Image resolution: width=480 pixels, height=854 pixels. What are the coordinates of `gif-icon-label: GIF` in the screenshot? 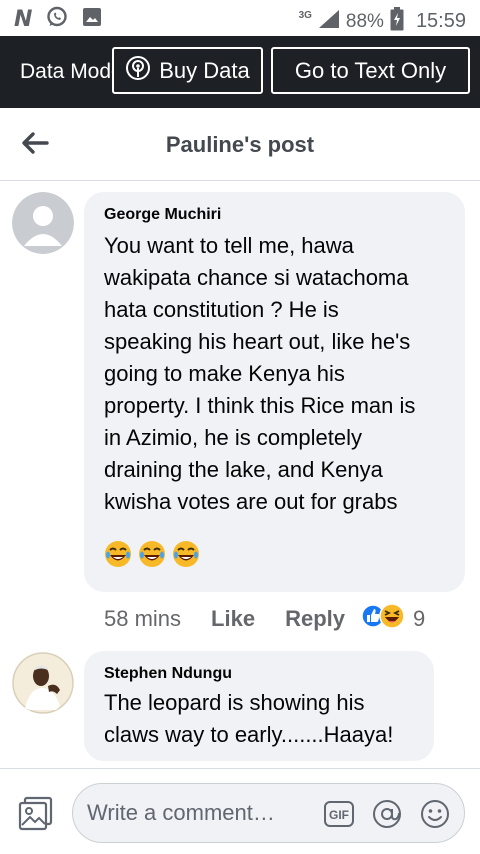 It's located at (339, 815).